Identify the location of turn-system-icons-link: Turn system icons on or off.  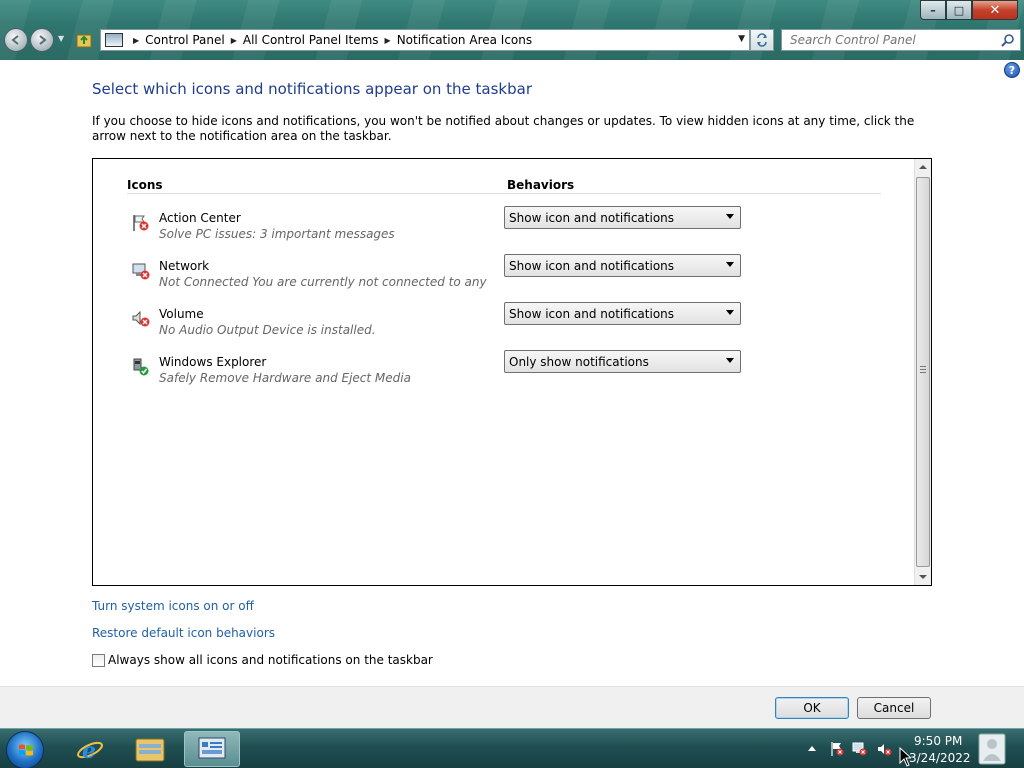
(173, 606).